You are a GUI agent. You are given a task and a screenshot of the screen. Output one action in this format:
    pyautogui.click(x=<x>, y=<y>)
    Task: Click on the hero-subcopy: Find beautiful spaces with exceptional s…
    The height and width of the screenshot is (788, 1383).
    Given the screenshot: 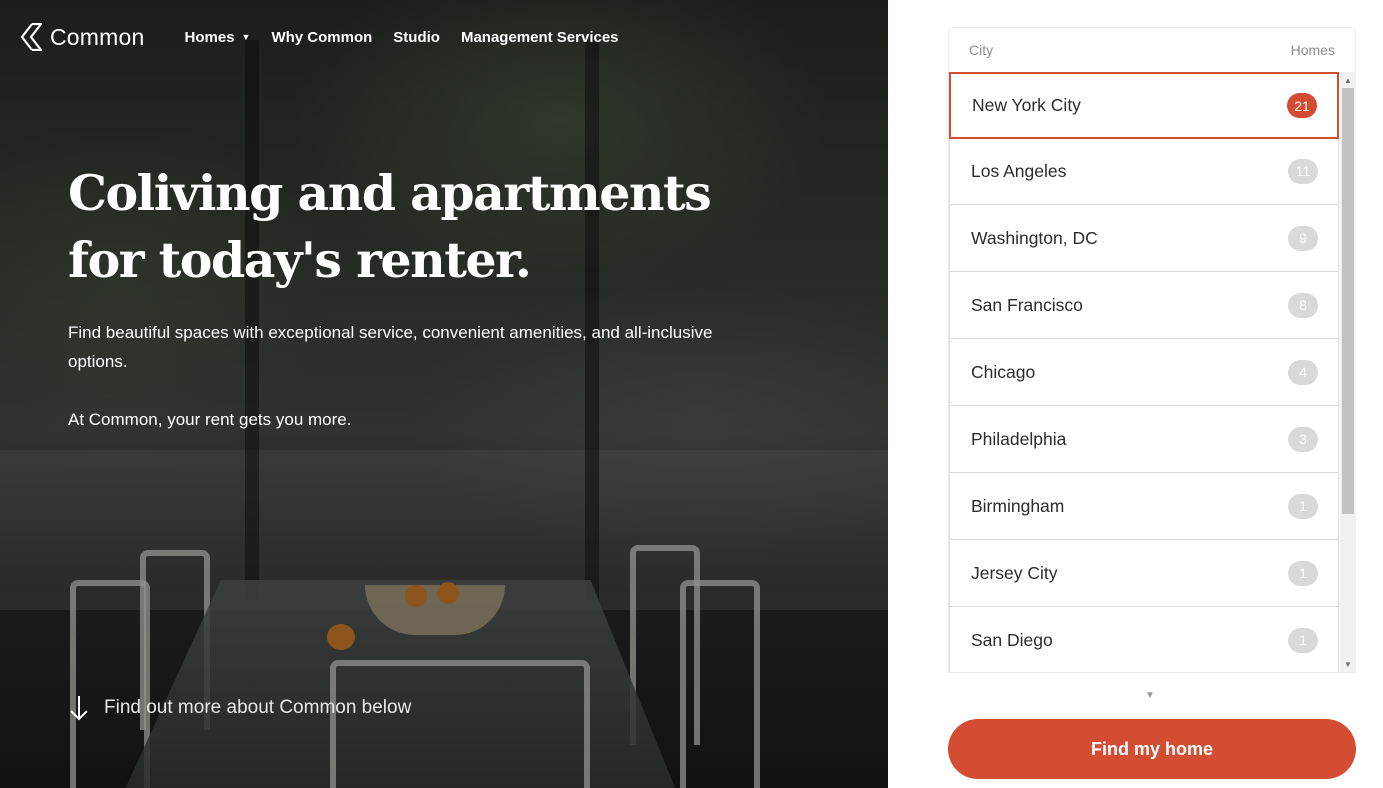 What is the action you would take?
    pyautogui.click(x=393, y=376)
    